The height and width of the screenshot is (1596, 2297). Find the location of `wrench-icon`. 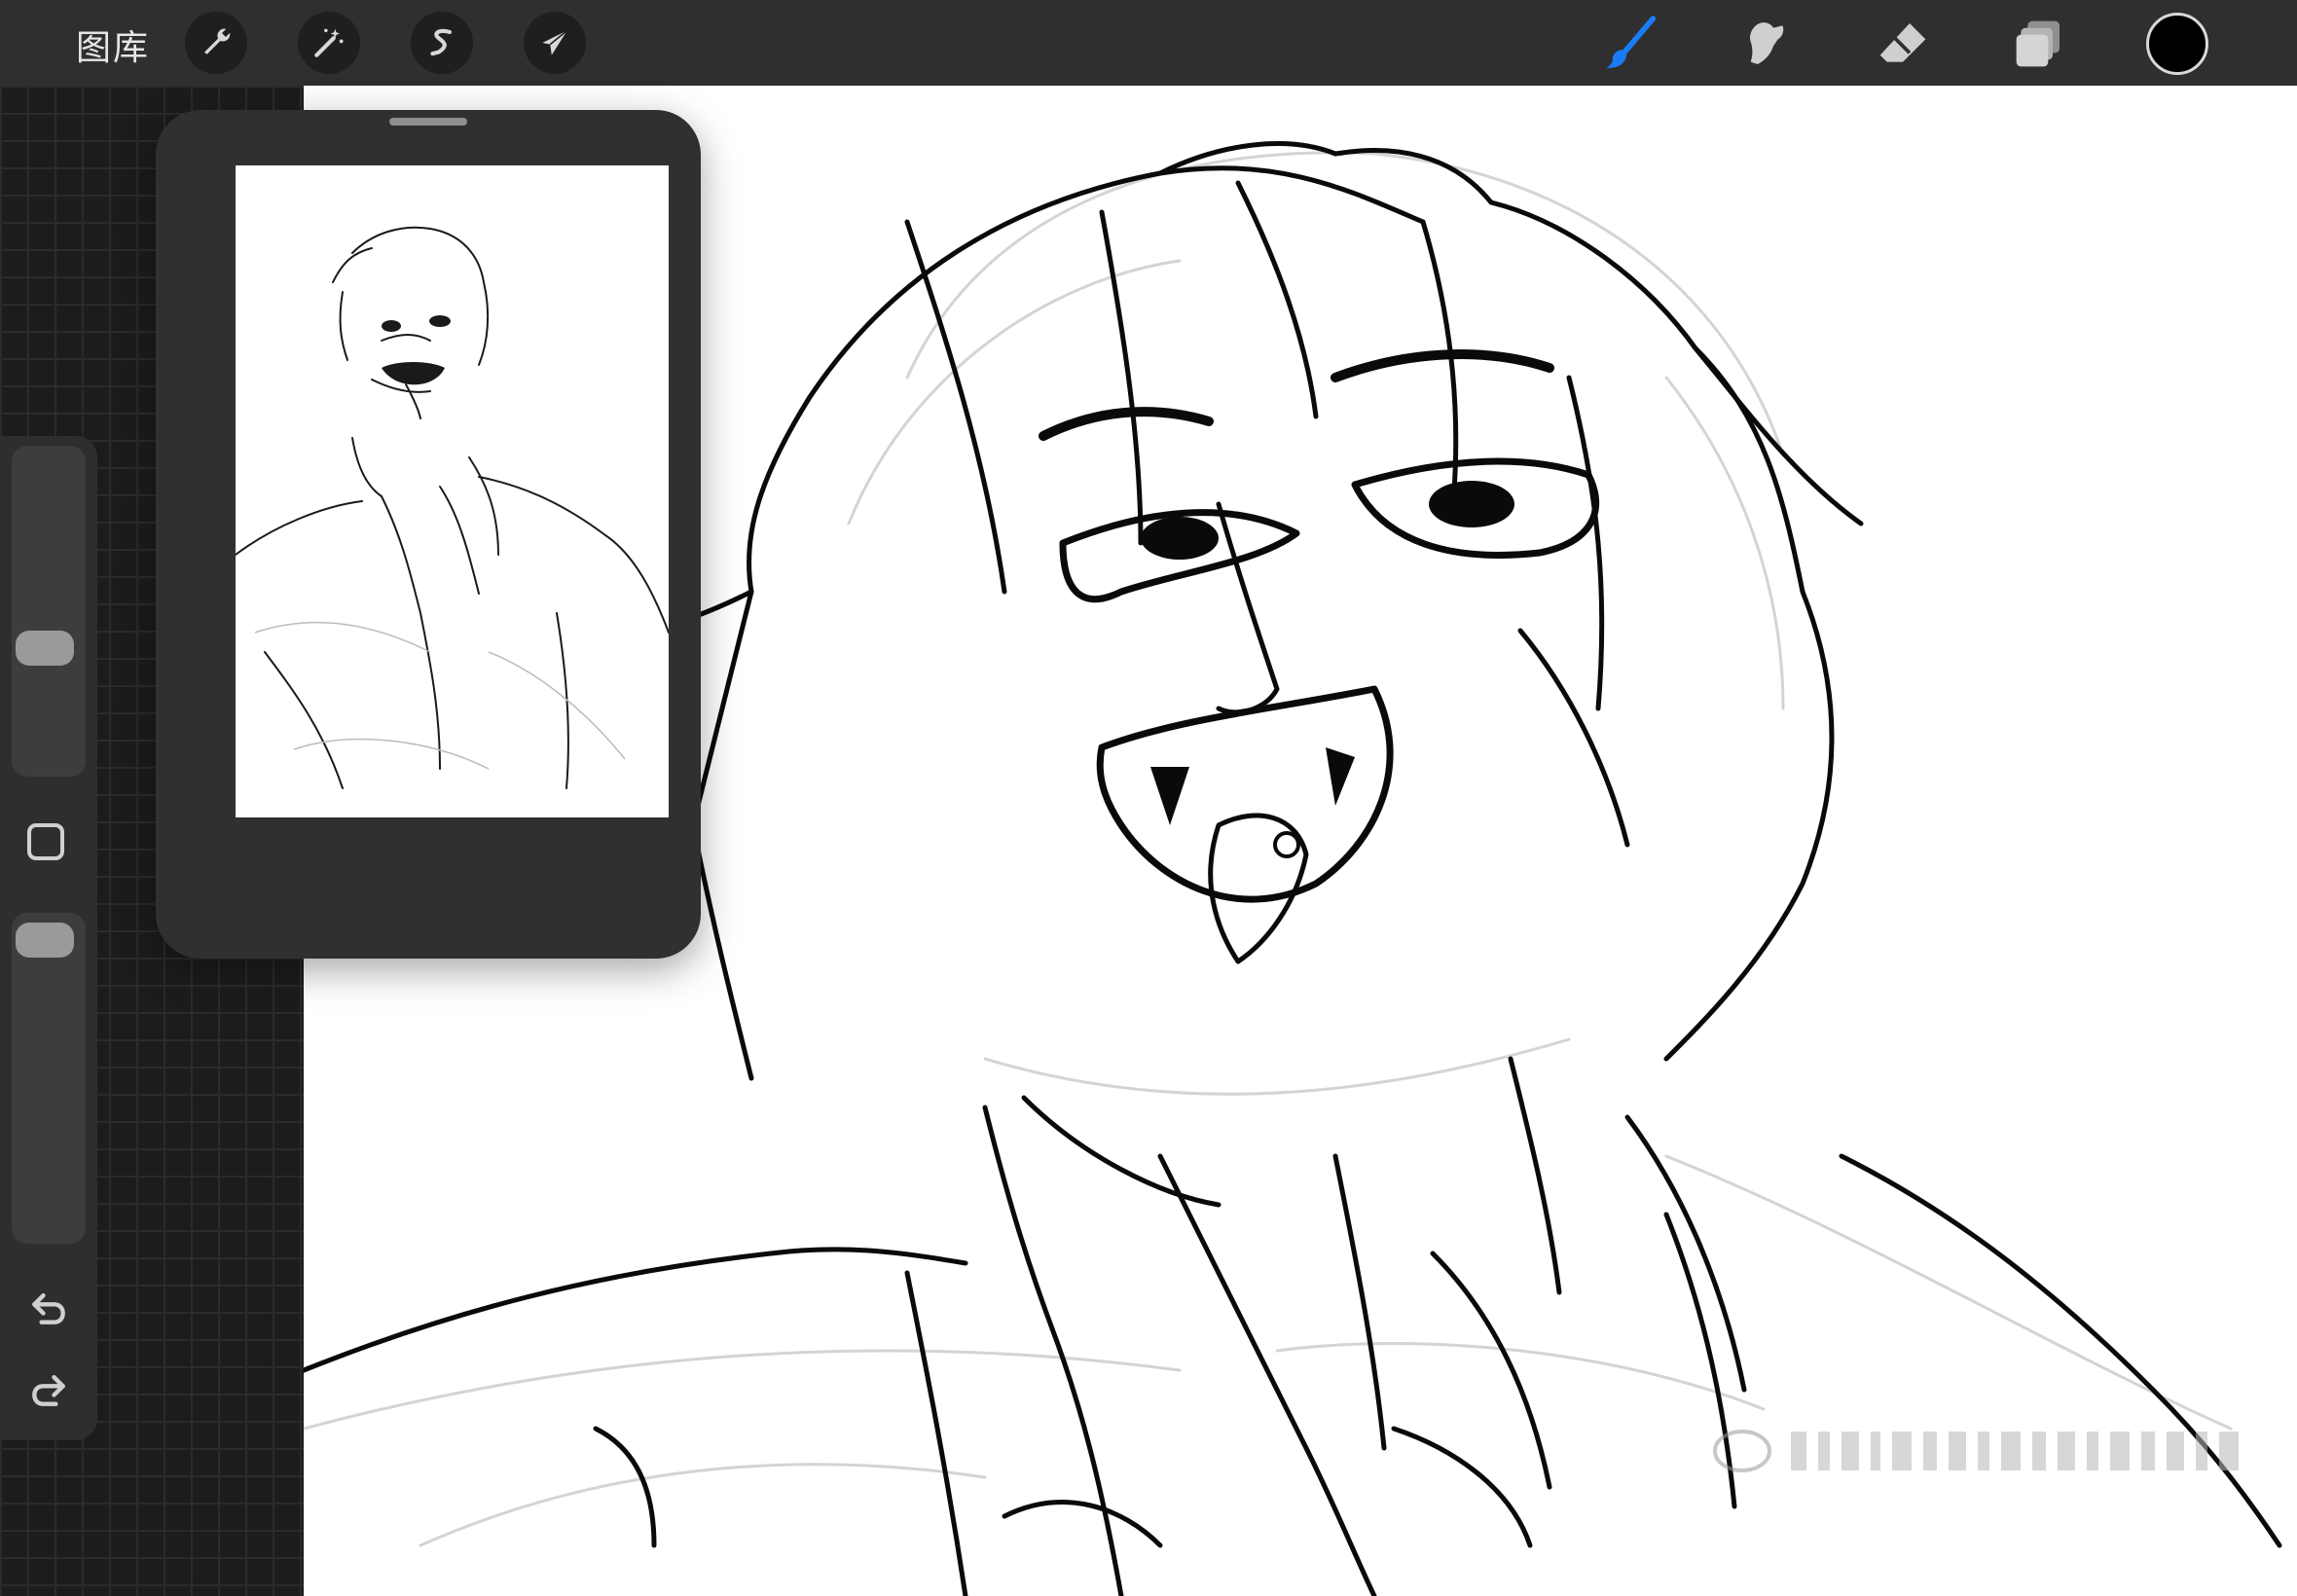

wrench-icon is located at coordinates (217, 41).